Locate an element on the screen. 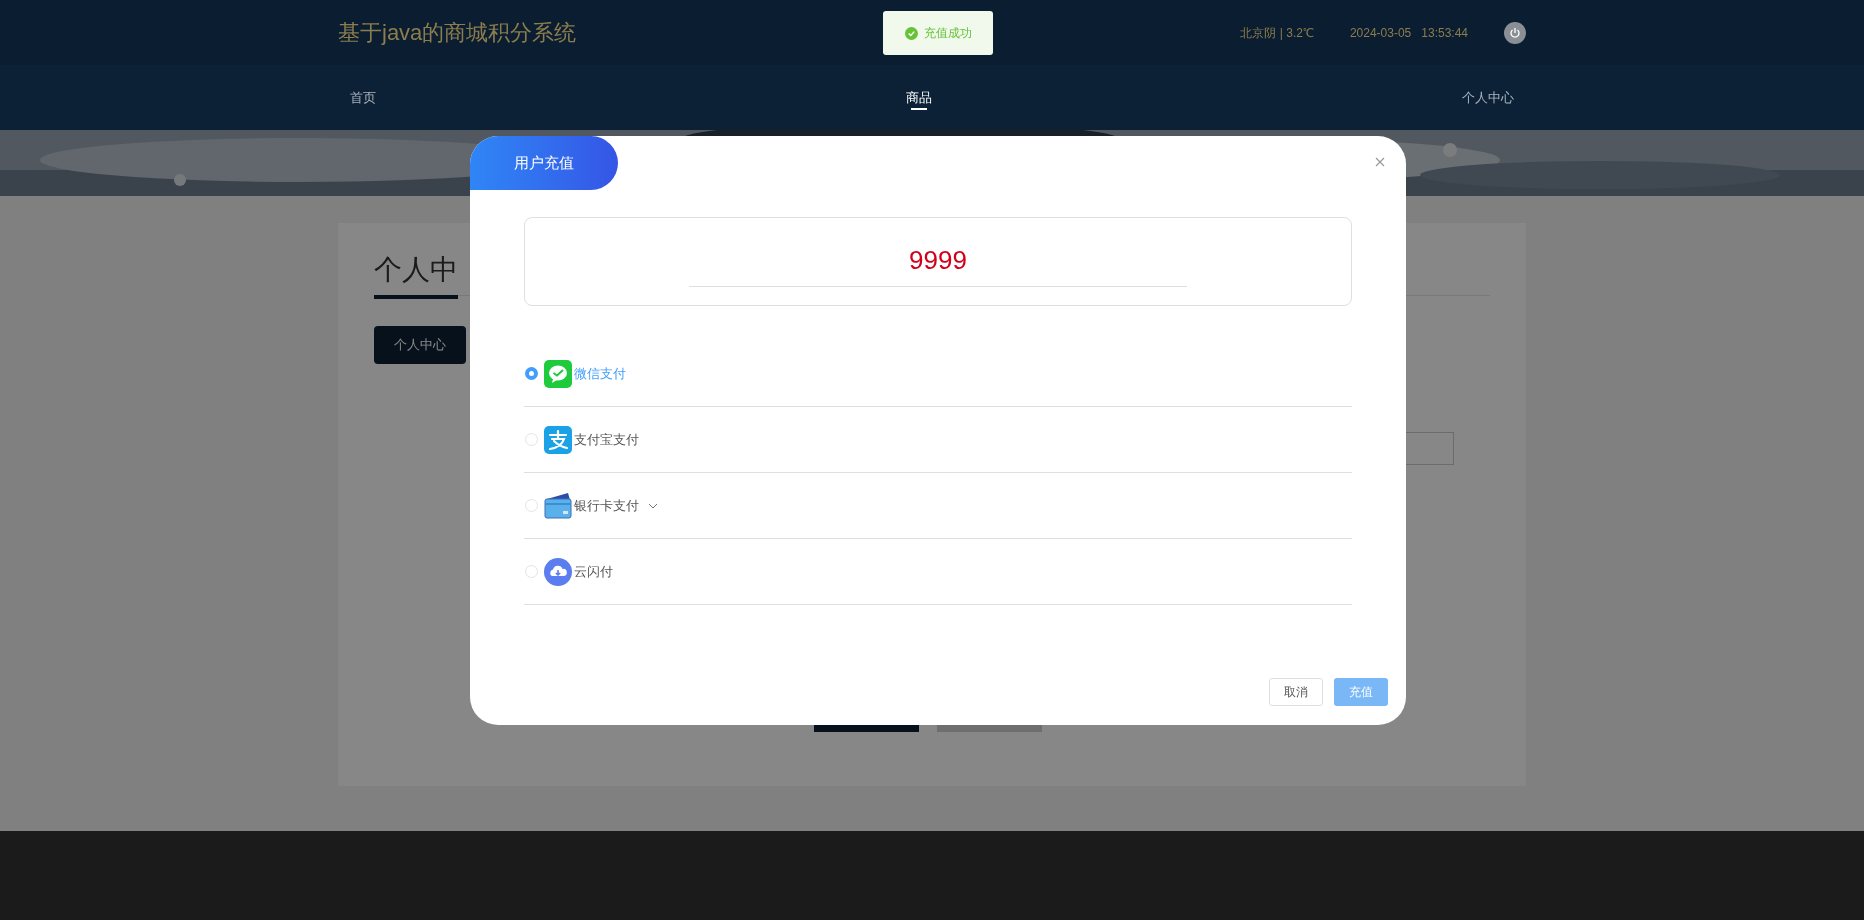  payment-option: 云闪付 is located at coordinates (938, 572).